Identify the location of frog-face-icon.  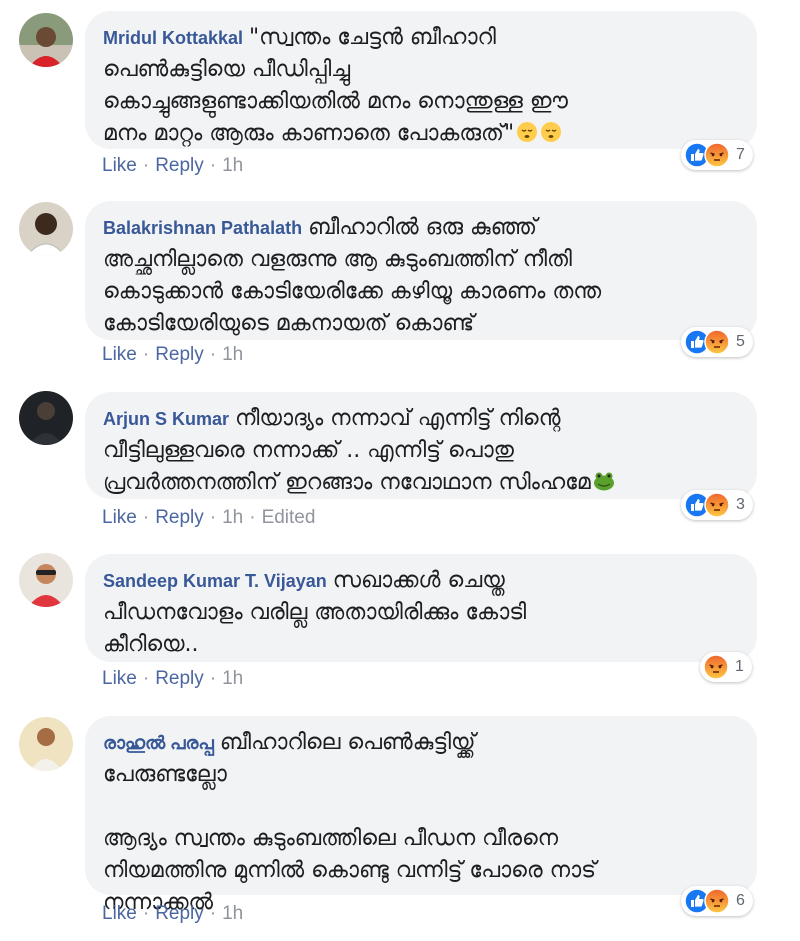
(603, 481).